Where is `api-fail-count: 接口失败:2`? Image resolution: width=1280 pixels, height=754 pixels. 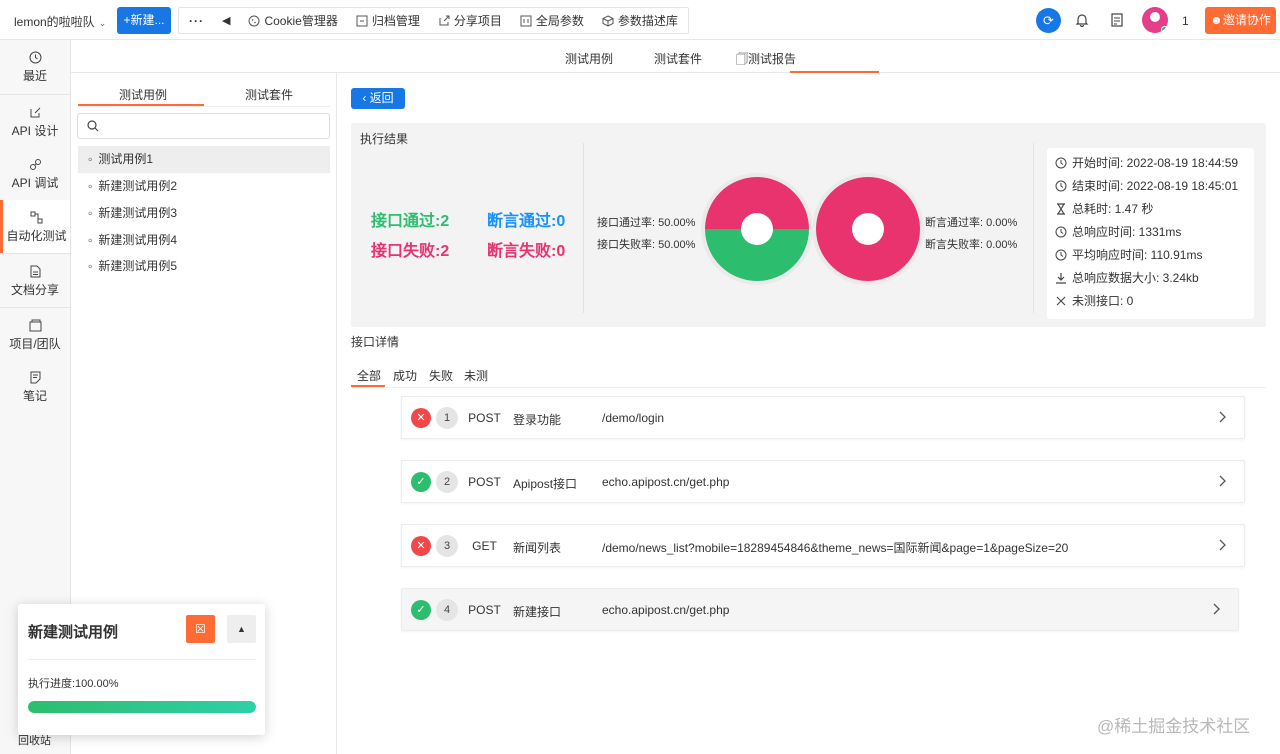
api-fail-count: 接口失败:2 is located at coordinates (410, 251).